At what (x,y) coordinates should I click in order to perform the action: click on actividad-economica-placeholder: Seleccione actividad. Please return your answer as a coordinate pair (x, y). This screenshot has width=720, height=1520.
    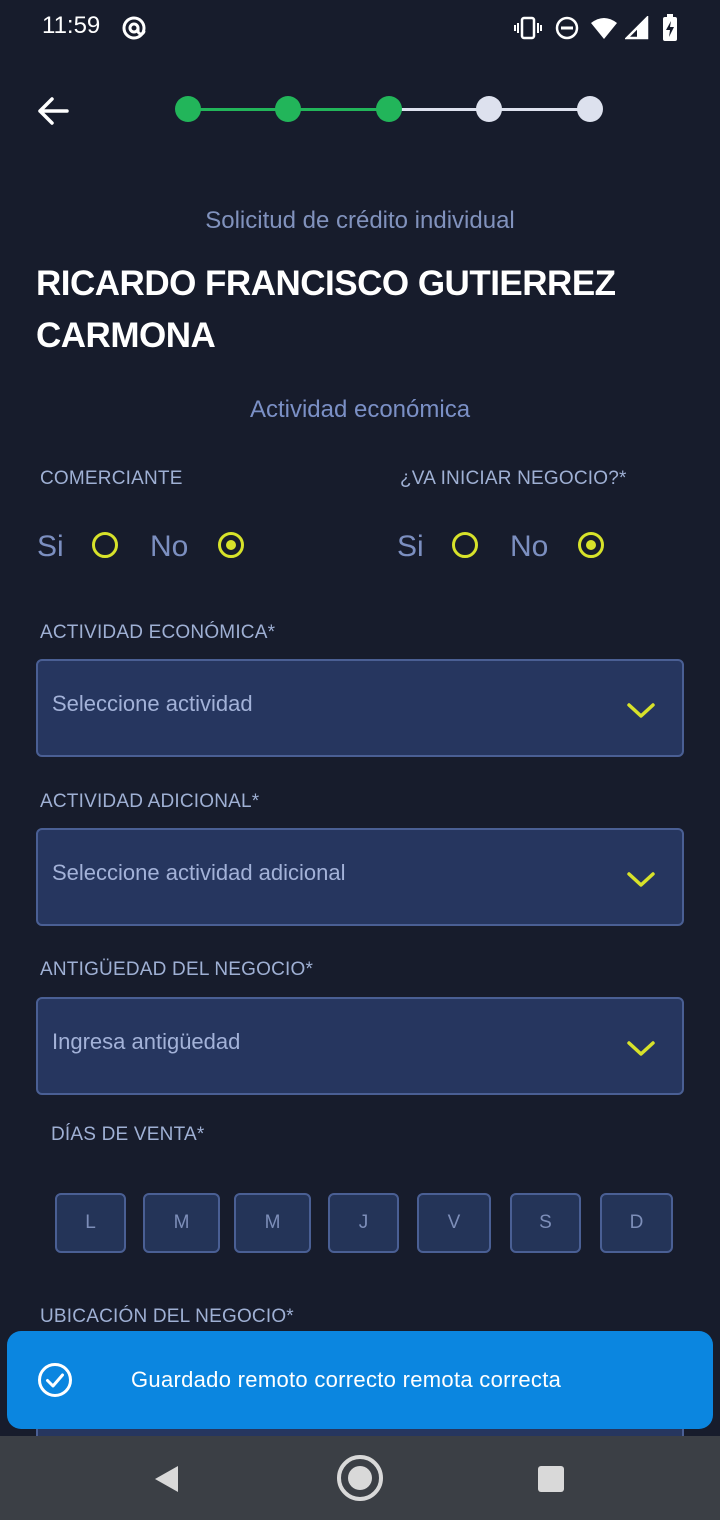
    Looking at the image, I should click on (152, 703).